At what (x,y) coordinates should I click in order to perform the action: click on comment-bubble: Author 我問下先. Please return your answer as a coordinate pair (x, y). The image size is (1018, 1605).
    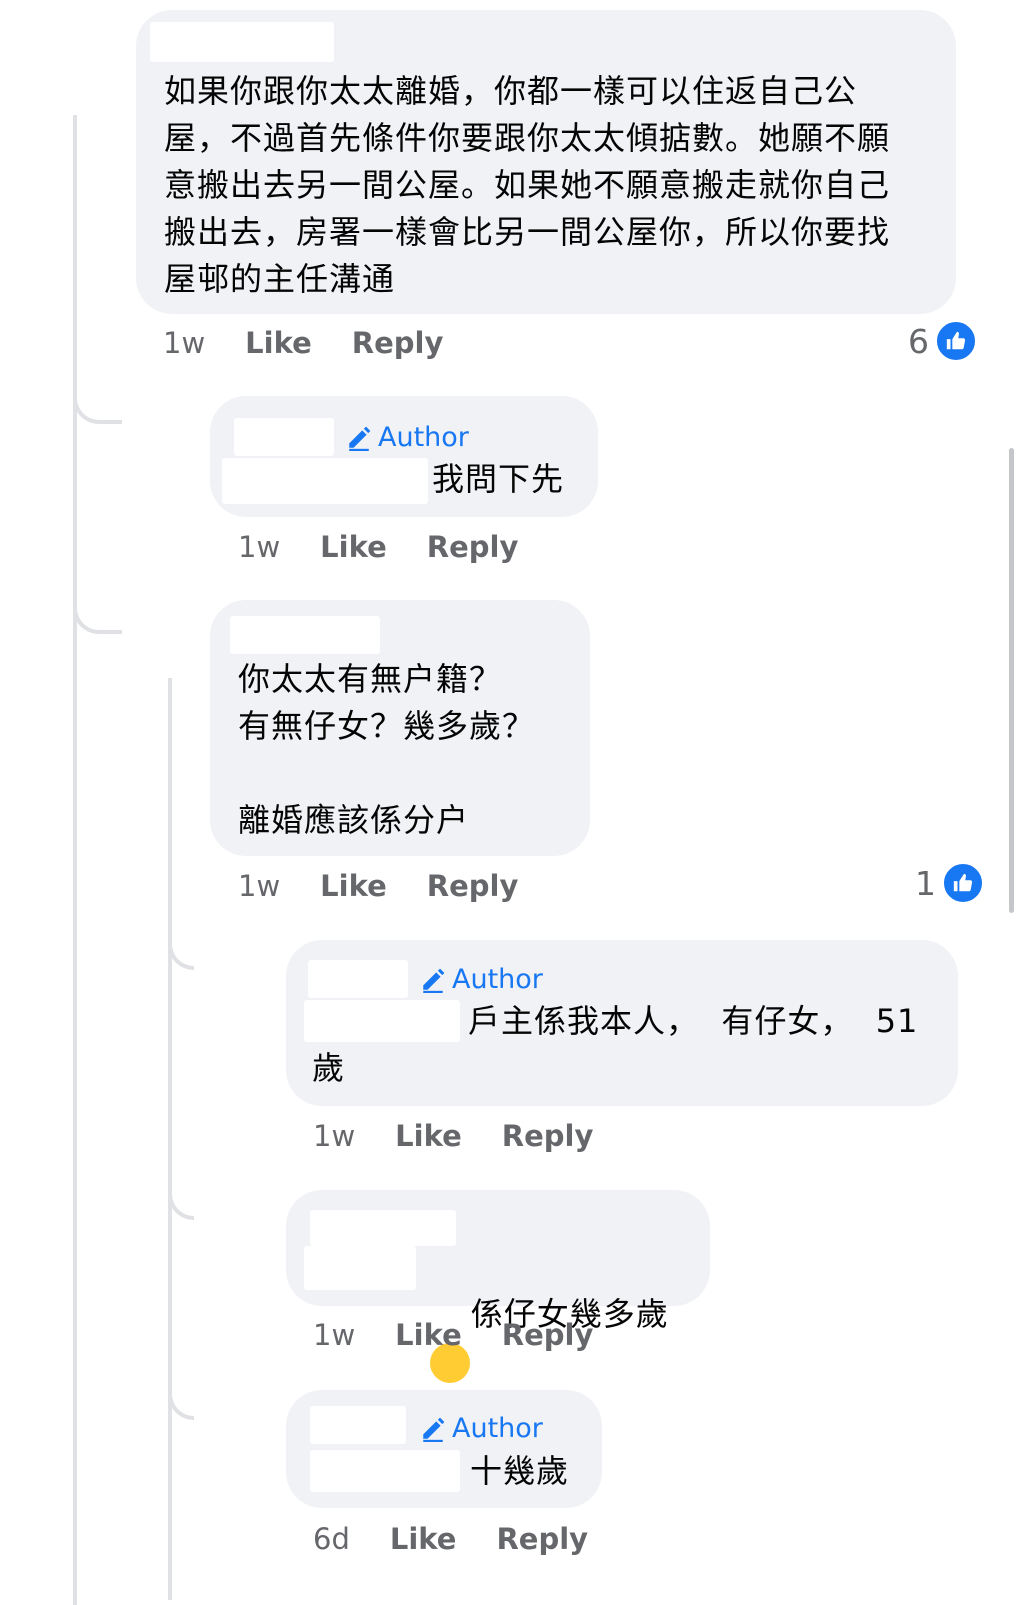
    Looking at the image, I should click on (404, 456).